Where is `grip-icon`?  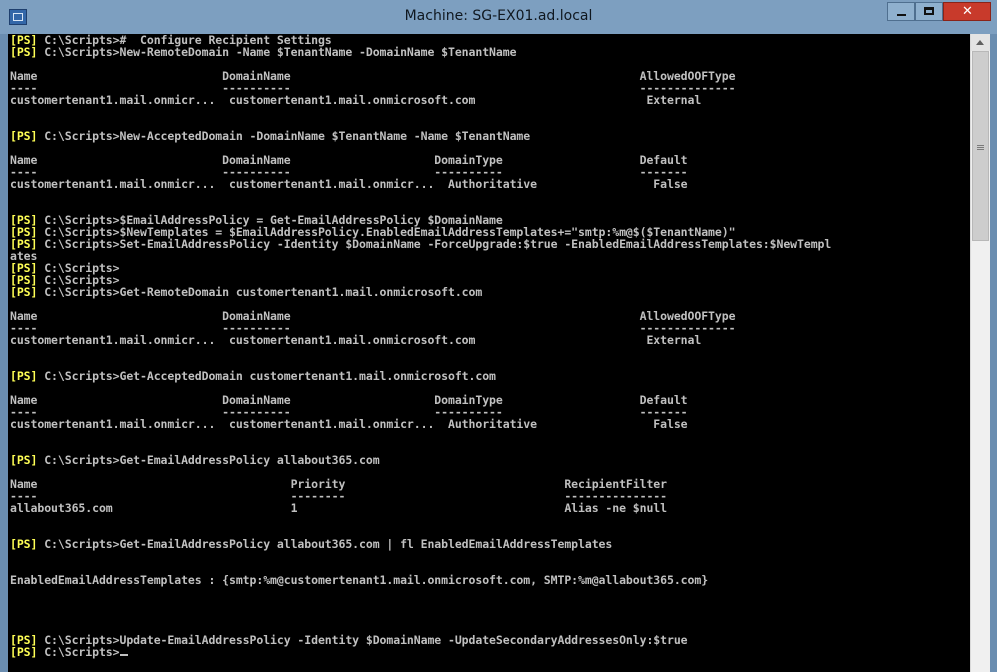
grip-icon is located at coordinates (980, 145).